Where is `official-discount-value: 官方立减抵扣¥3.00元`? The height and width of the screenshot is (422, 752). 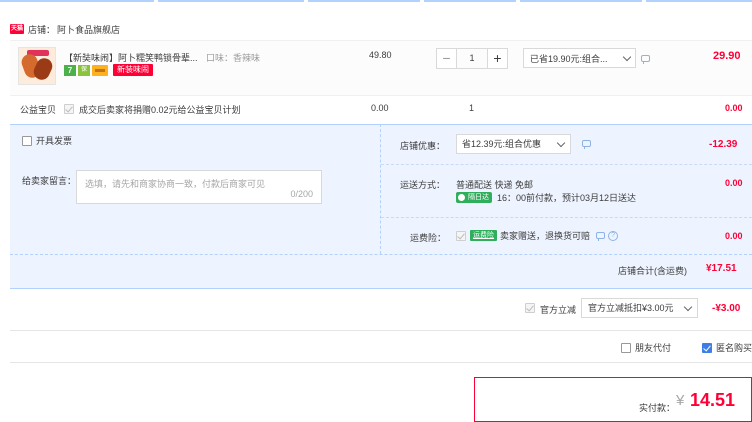 official-discount-value: 官方立减抵扣¥3.00元 is located at coordinates (631, 308).